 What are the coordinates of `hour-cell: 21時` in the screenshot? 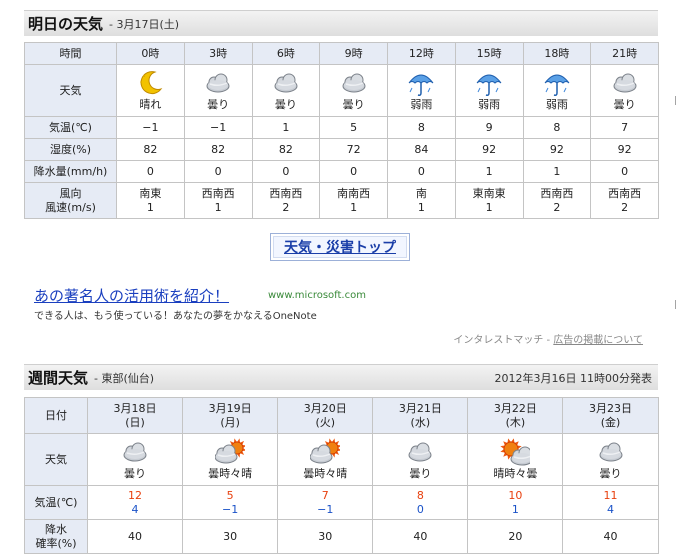 It's located at (624, 53).